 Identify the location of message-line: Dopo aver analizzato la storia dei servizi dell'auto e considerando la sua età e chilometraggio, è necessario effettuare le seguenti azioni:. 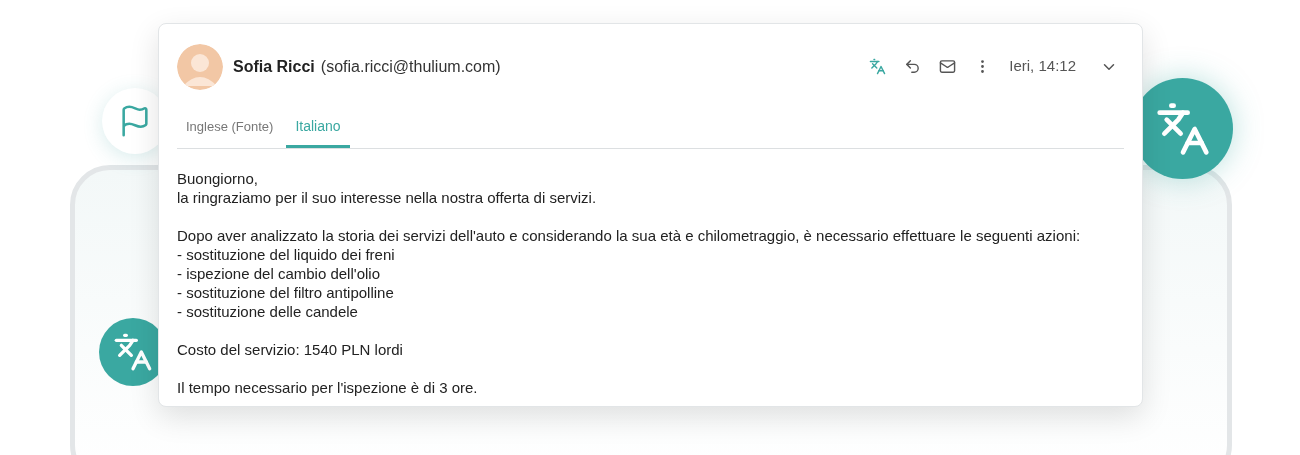
(629, 235).